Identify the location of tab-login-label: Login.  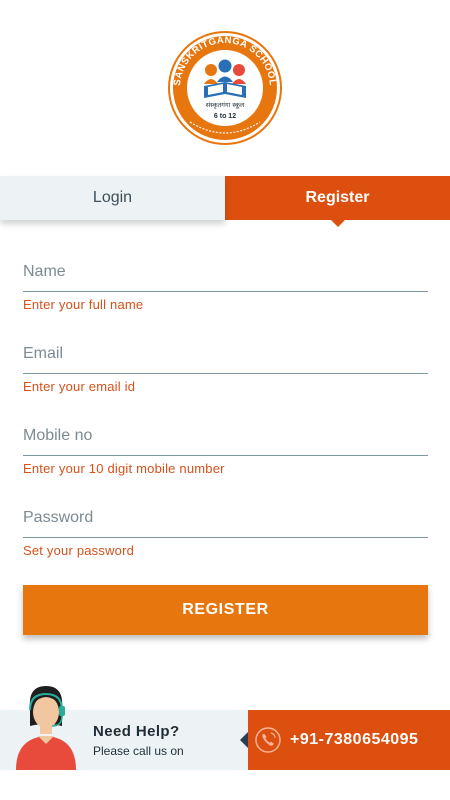
(112, 197).